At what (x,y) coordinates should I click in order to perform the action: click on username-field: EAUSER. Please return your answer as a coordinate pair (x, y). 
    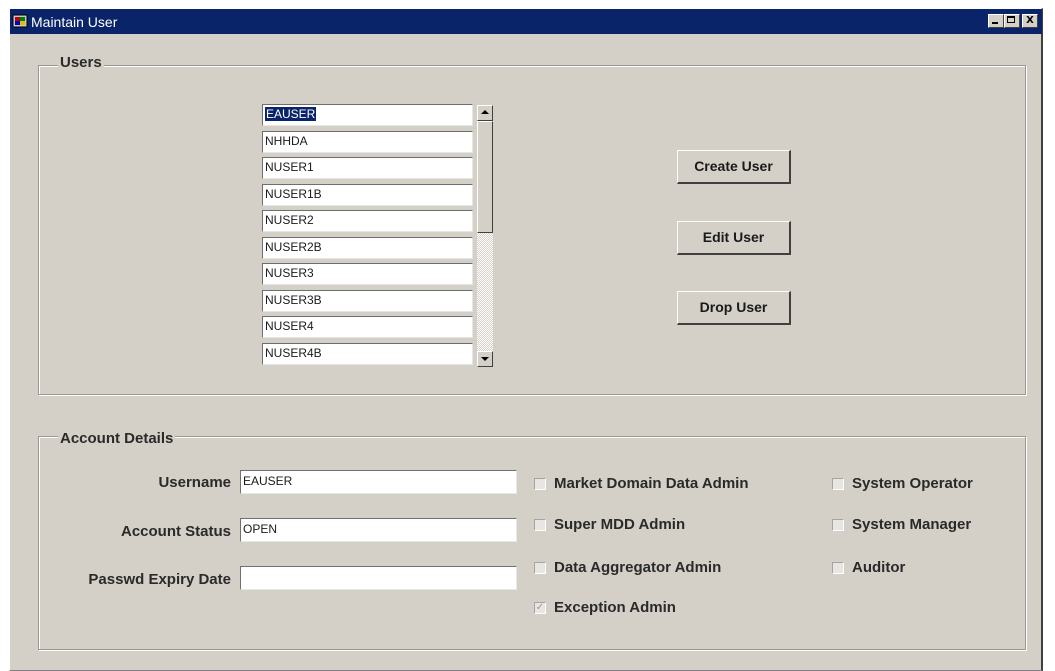
    Looking at the image, I should click on (378, 482).